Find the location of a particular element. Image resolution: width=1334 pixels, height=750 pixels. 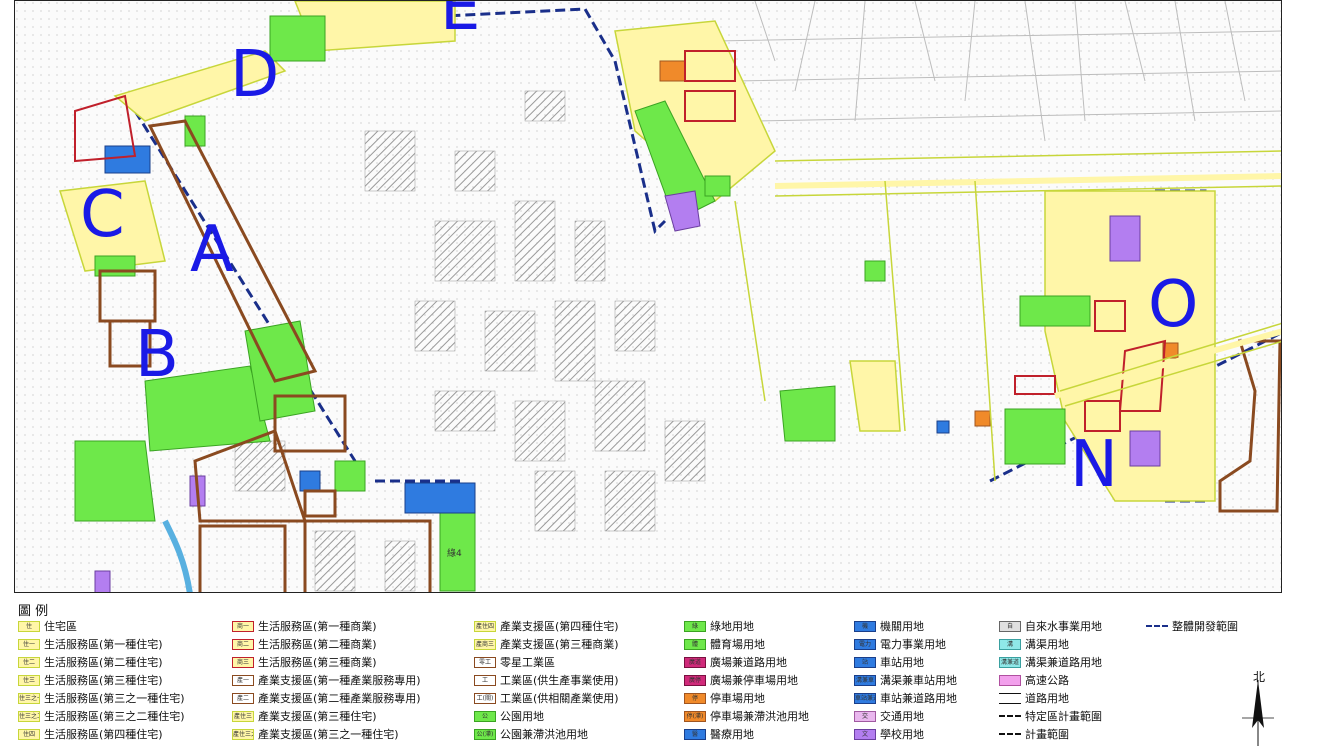

legend-label: 生活服務區(第二種商業) is located at coordinates (317, 644).